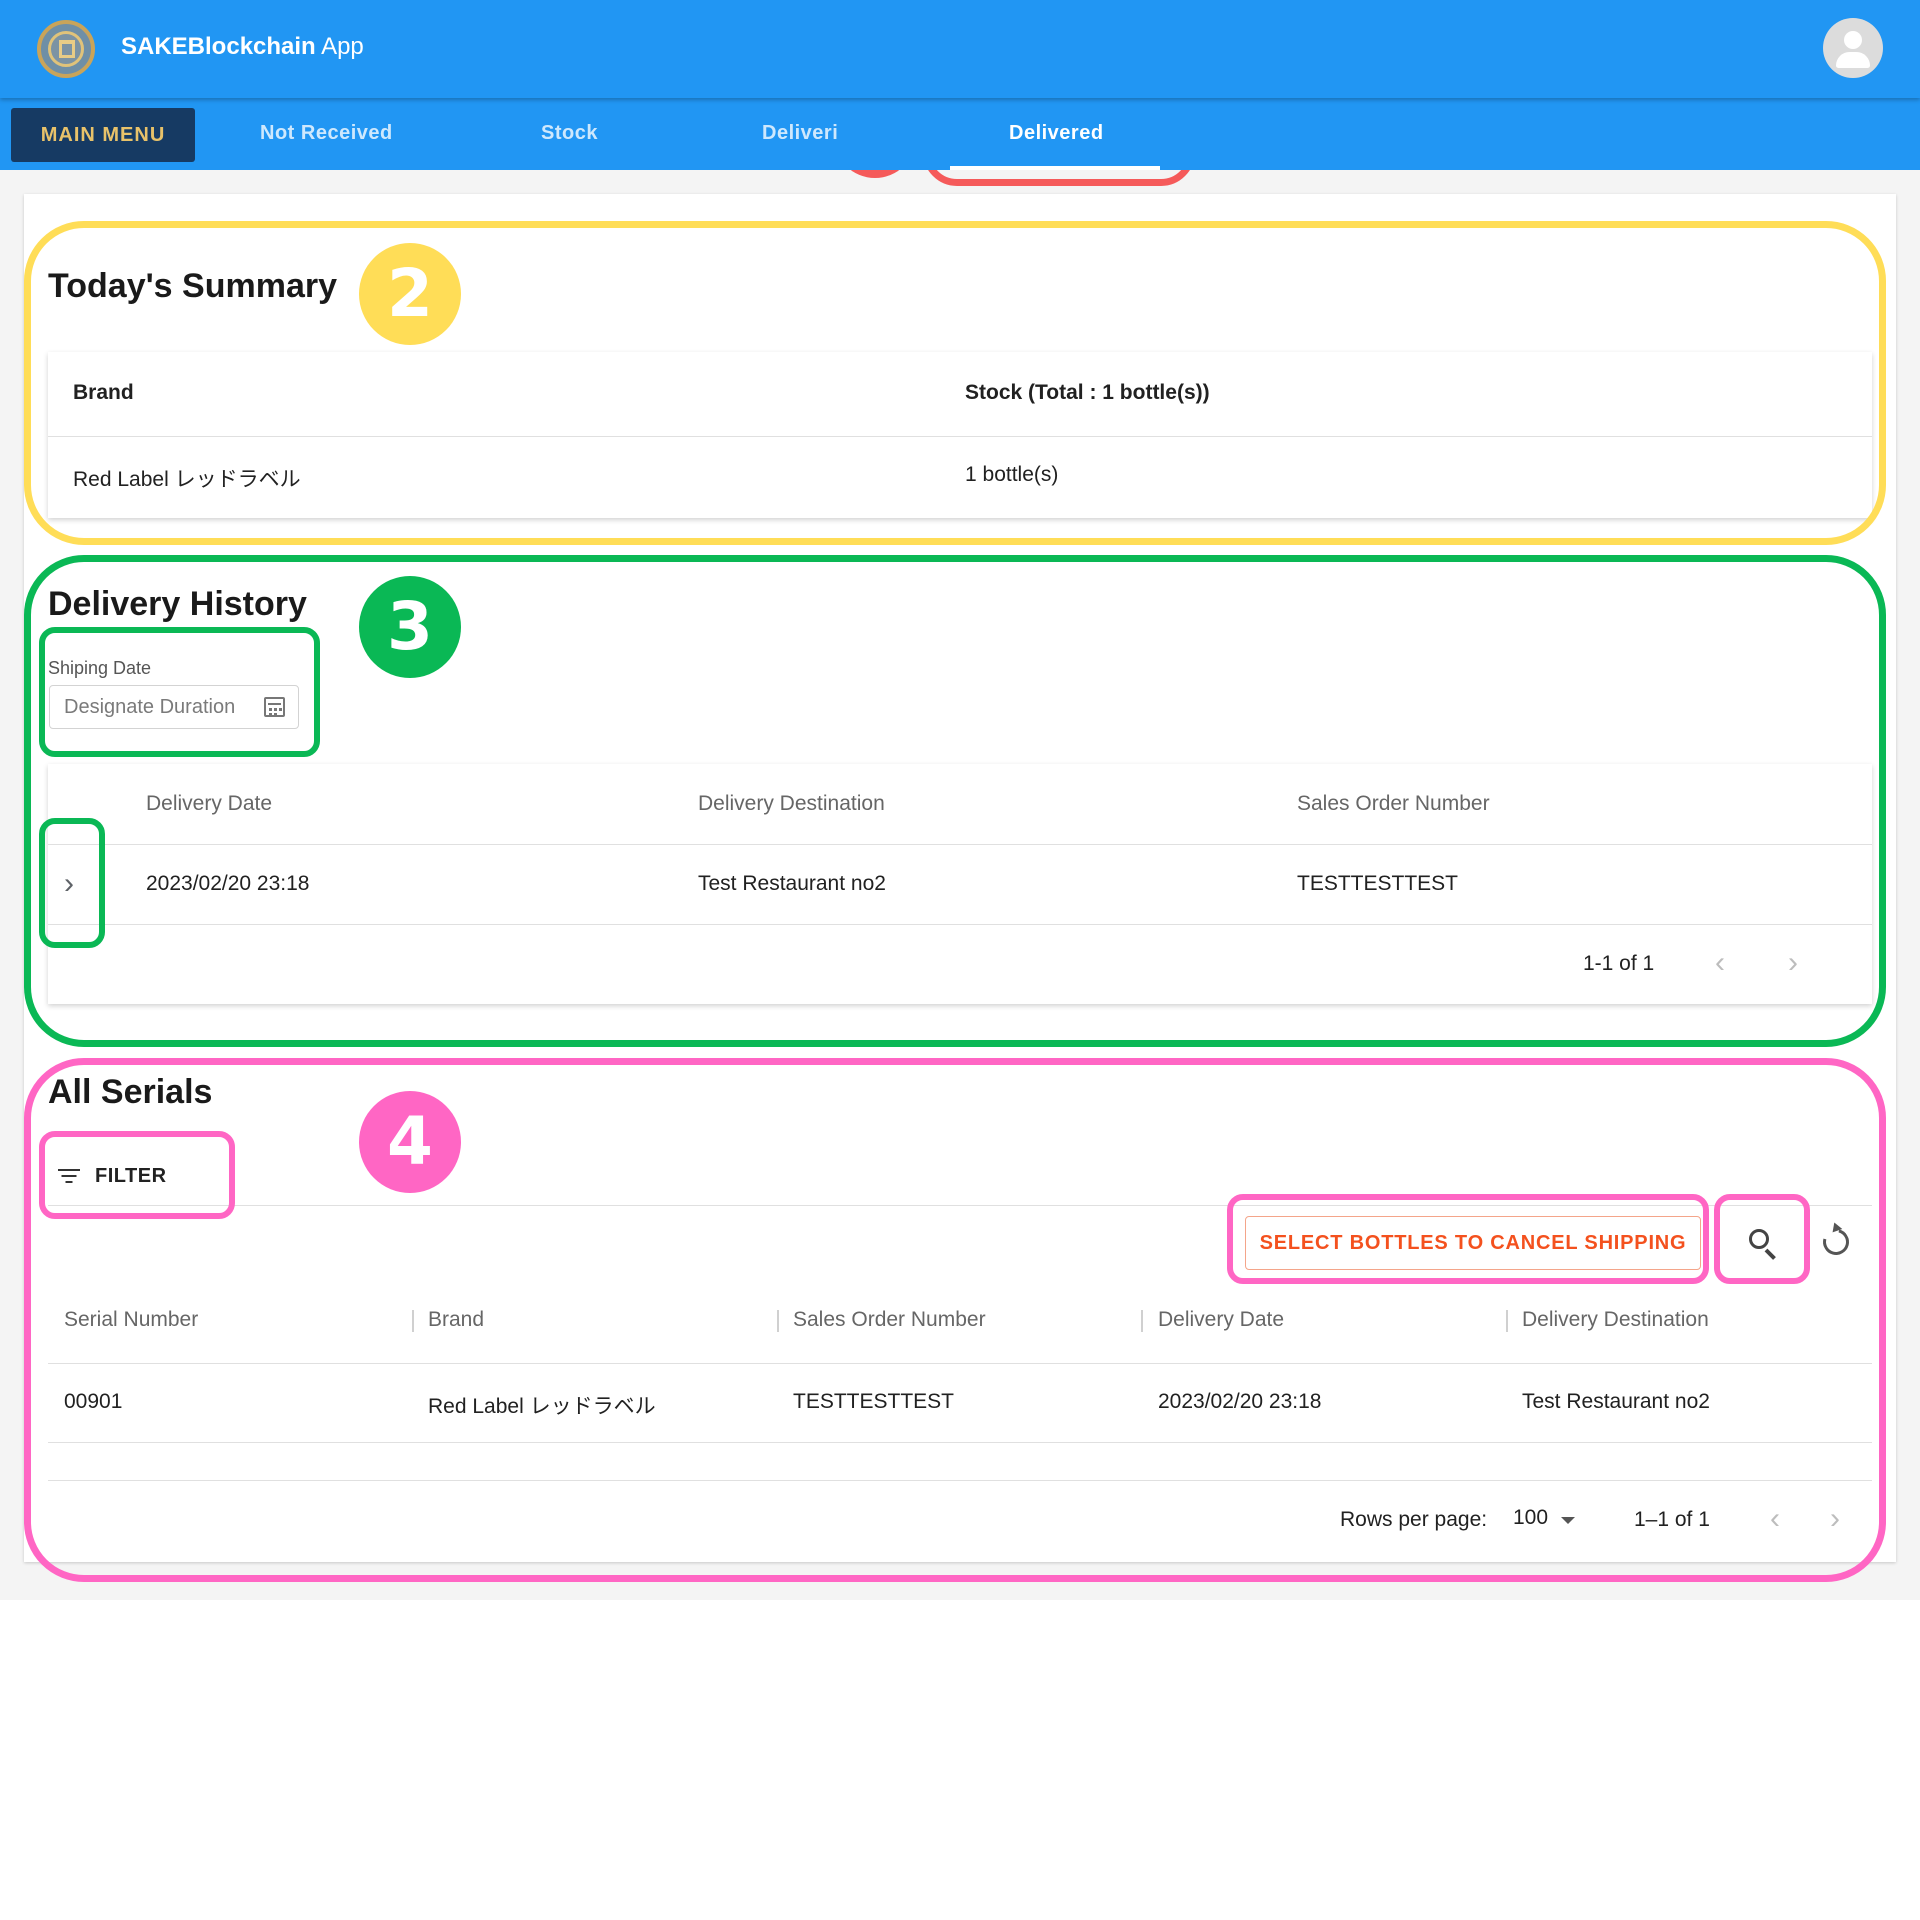  Describe the element at coordinates (1615, 1320) in the screenshot. I see `serial-header-destination: Delivery Destination` at that location.